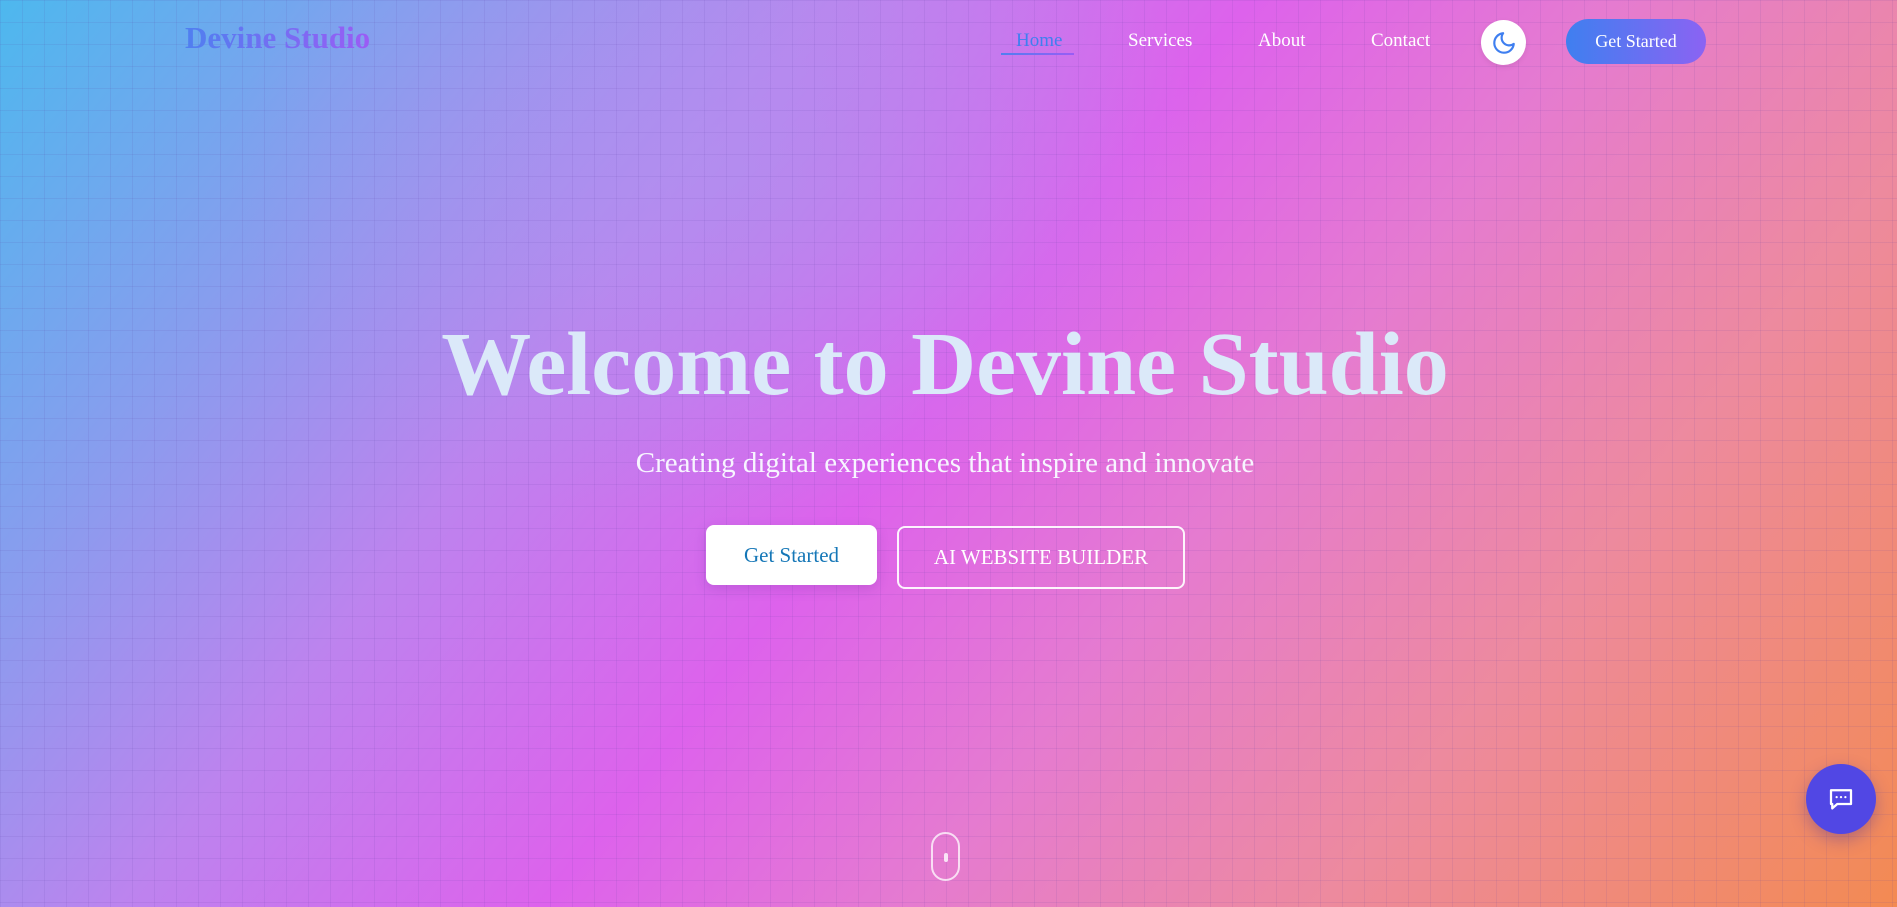 This screenshot has width=1897, height=907. What do you see at coordinates (1039, 41) in the screenshot?
I see `nav-link-home: Home` at bounding box center [1039, 41].